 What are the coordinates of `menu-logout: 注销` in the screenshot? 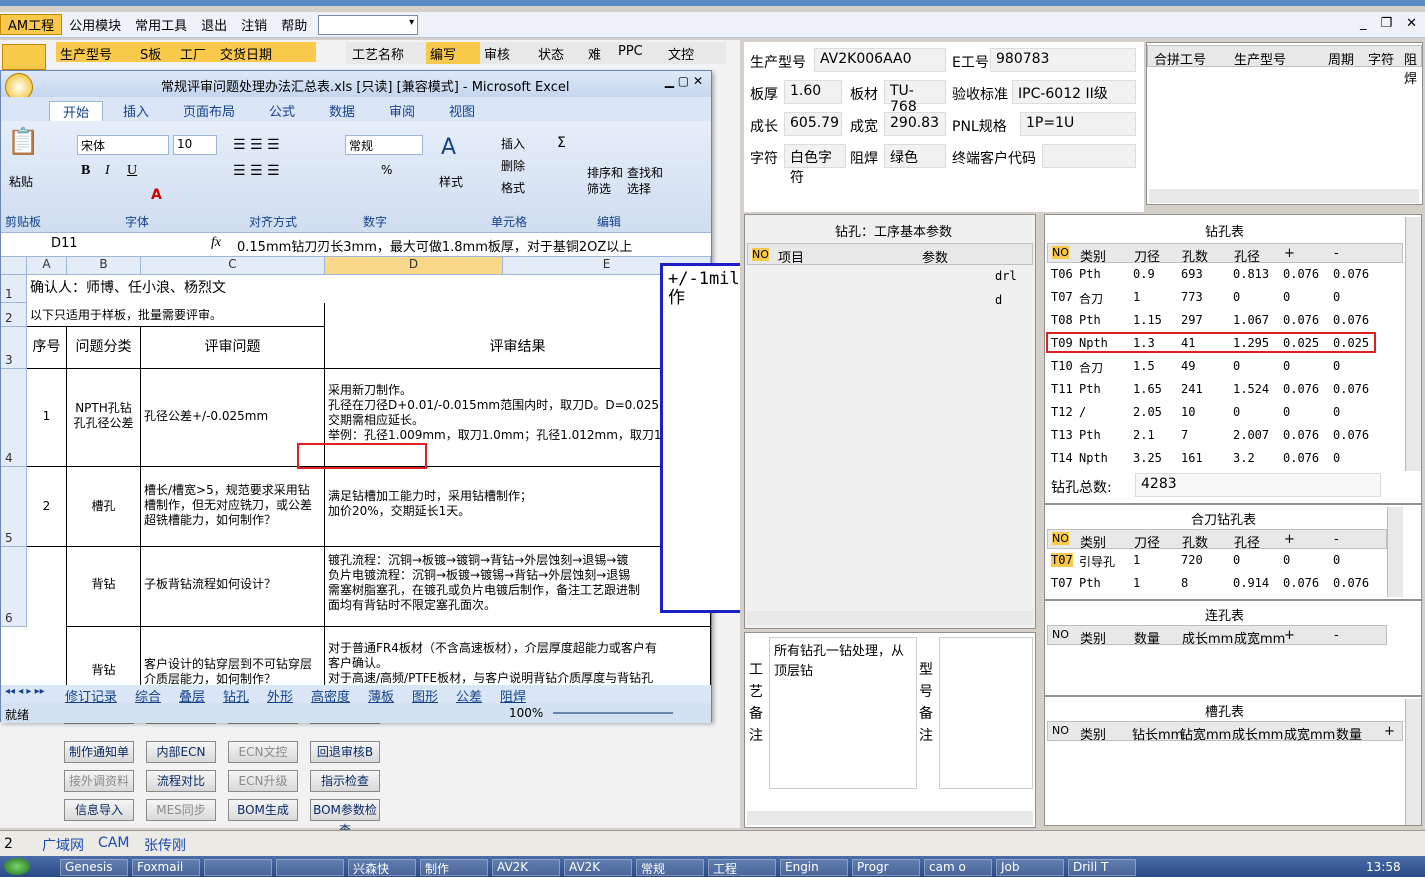 It's located at (254, 24).